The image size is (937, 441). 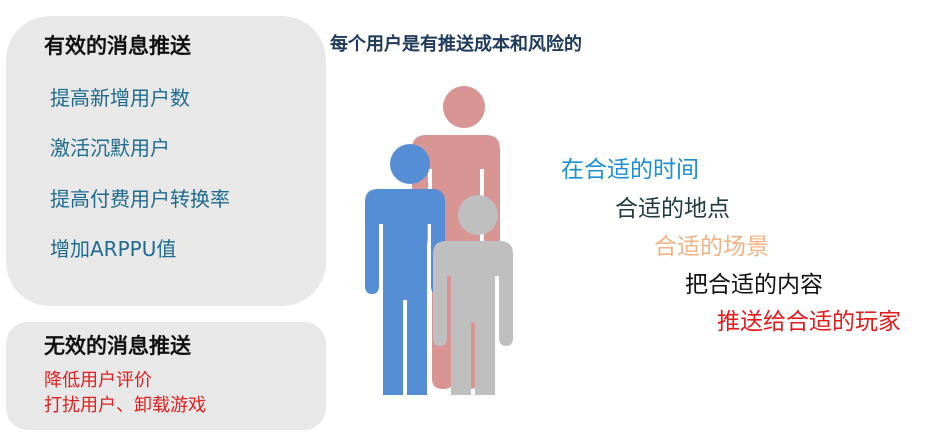 I want to click on ineffective-item: 打扰用户、卸载游戏, so click(x=125, y=405).